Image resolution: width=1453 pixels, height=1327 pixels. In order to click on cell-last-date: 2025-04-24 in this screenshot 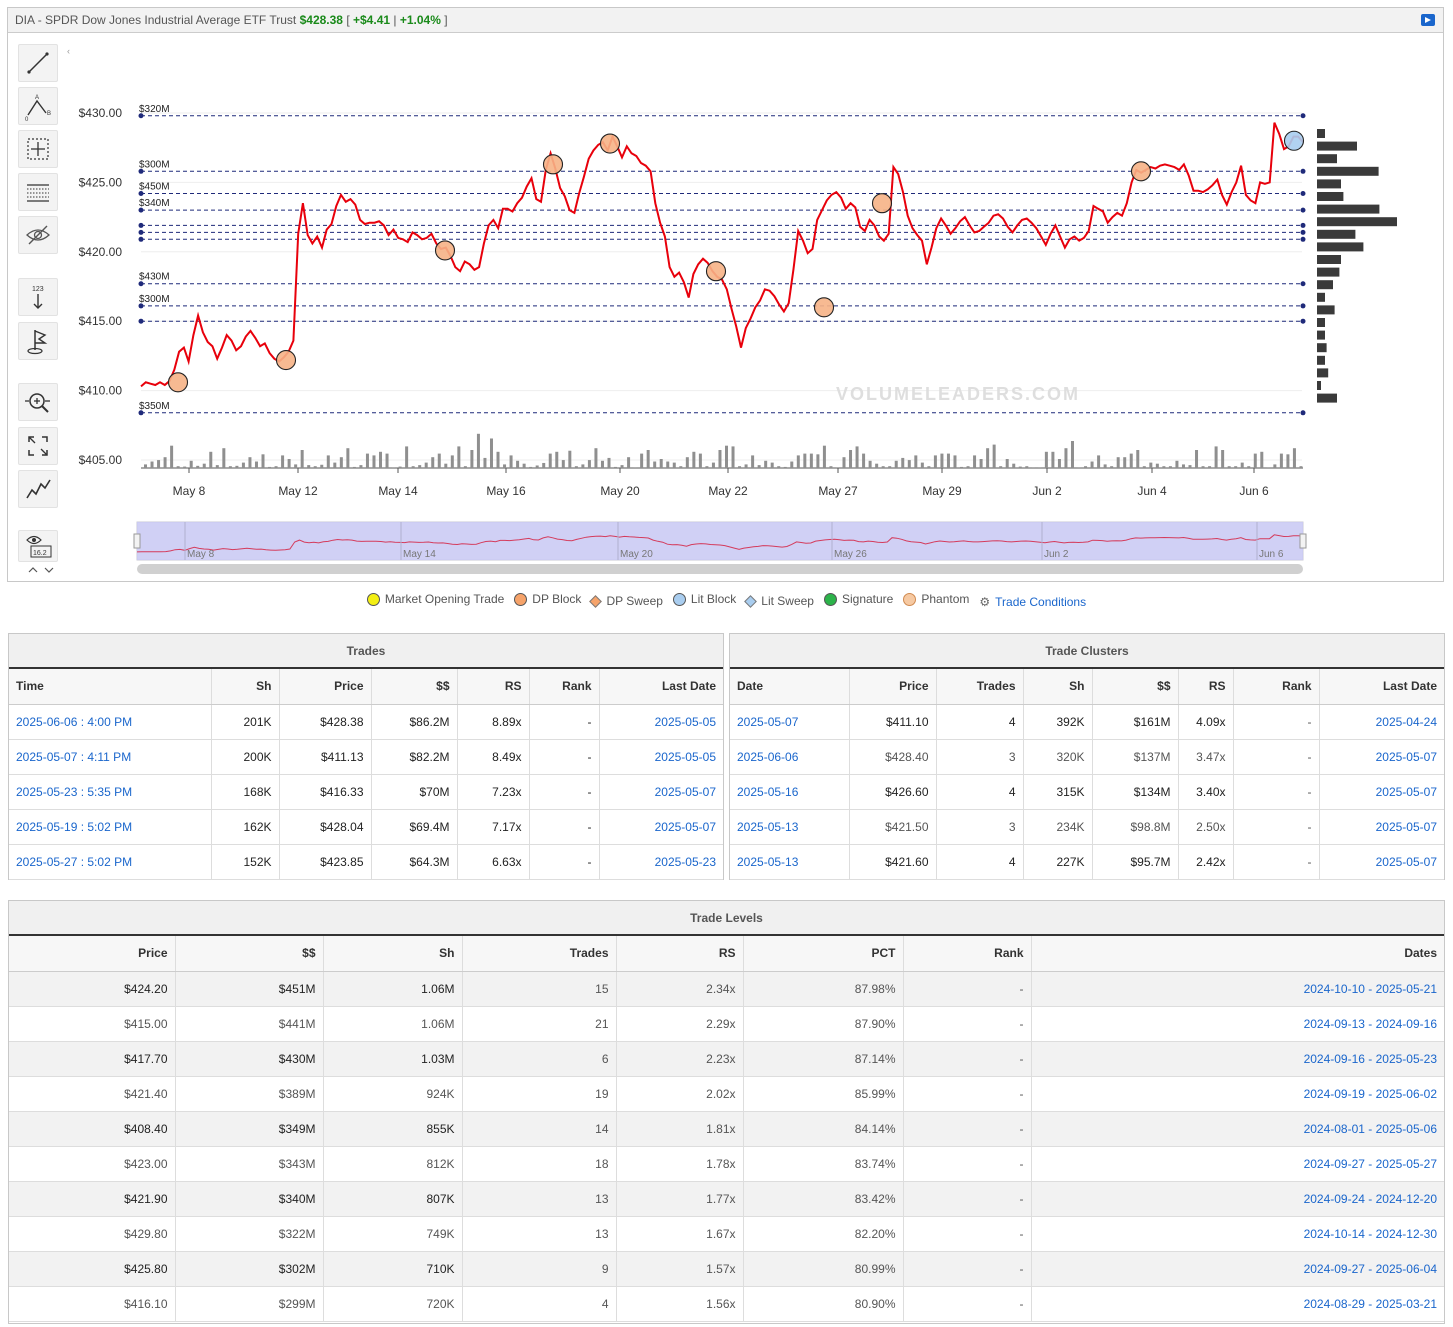, I will do `click(1381, 722)`.